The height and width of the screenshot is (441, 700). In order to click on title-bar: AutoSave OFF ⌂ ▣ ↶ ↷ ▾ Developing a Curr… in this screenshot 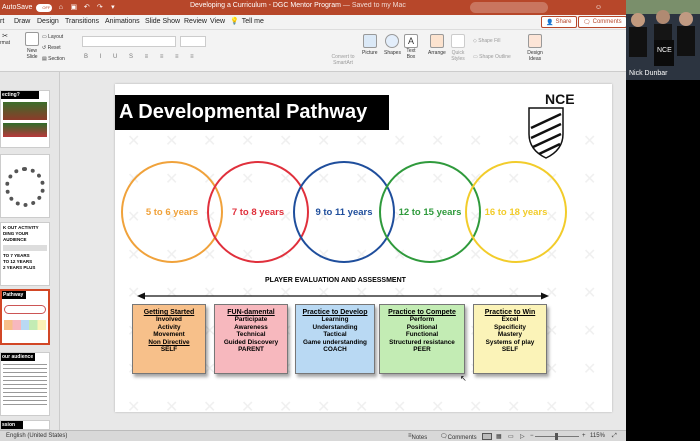, I will do `click(313, 7)`.